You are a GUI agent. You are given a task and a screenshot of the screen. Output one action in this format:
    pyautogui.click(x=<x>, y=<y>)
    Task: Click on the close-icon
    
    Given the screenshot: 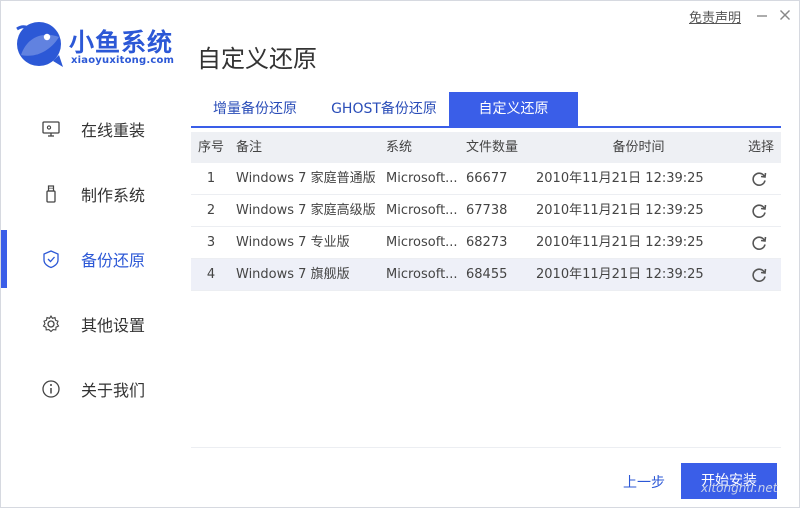 What is the action you would take?
    pyautogui.click(x=785, y=15)
    